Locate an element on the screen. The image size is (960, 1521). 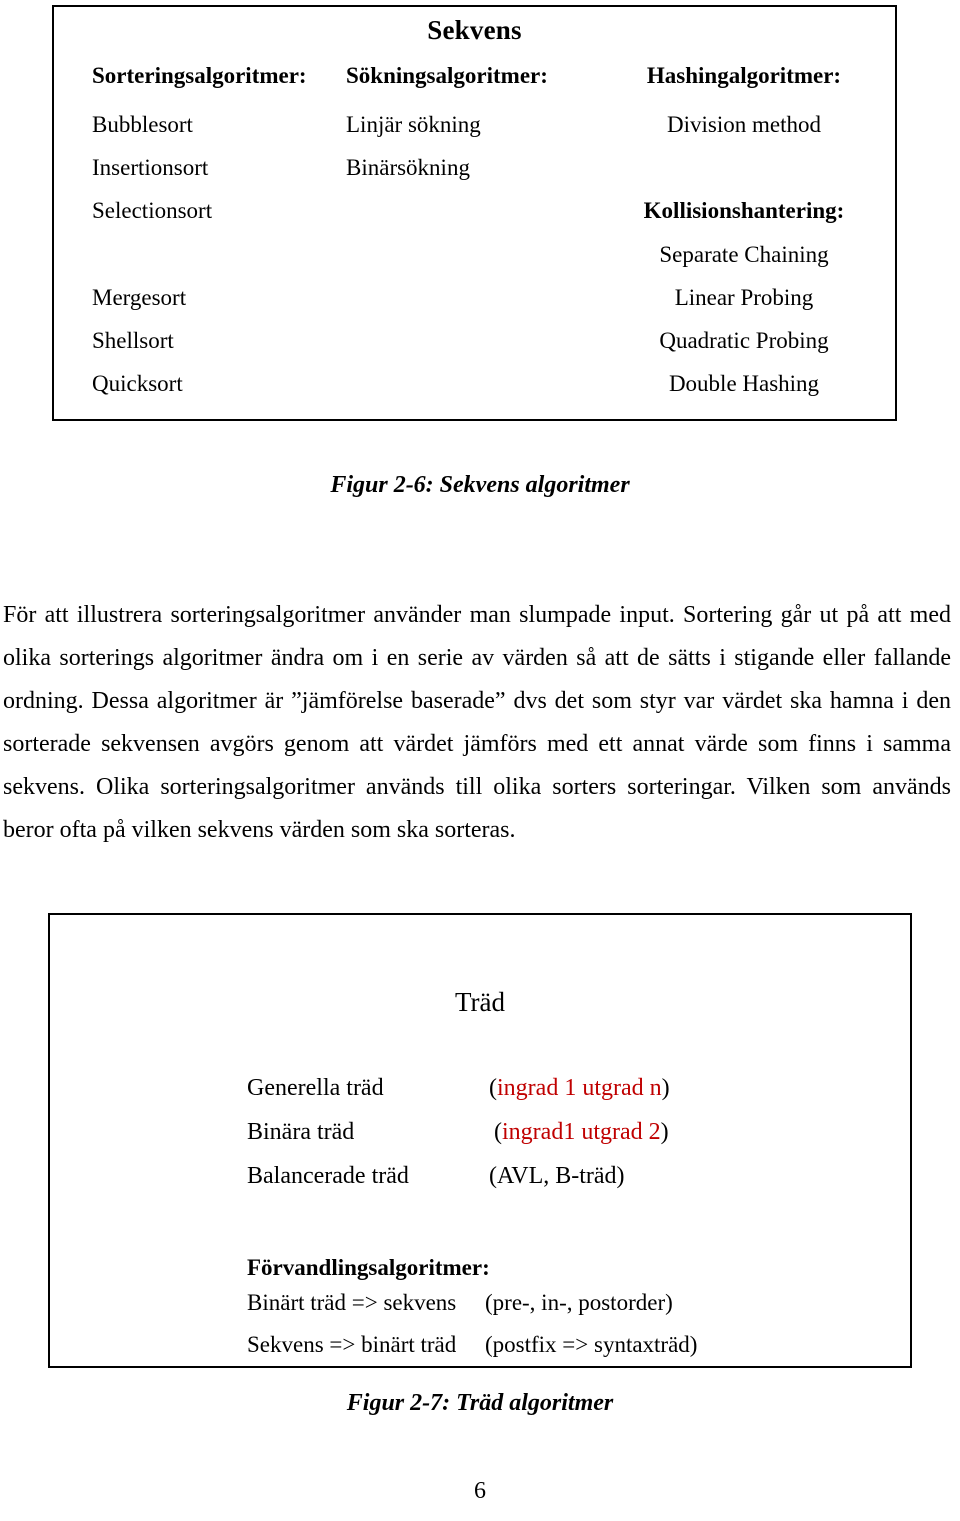
tree-degree-value: AVL, B-träd is located at coordinates (557, 1176).